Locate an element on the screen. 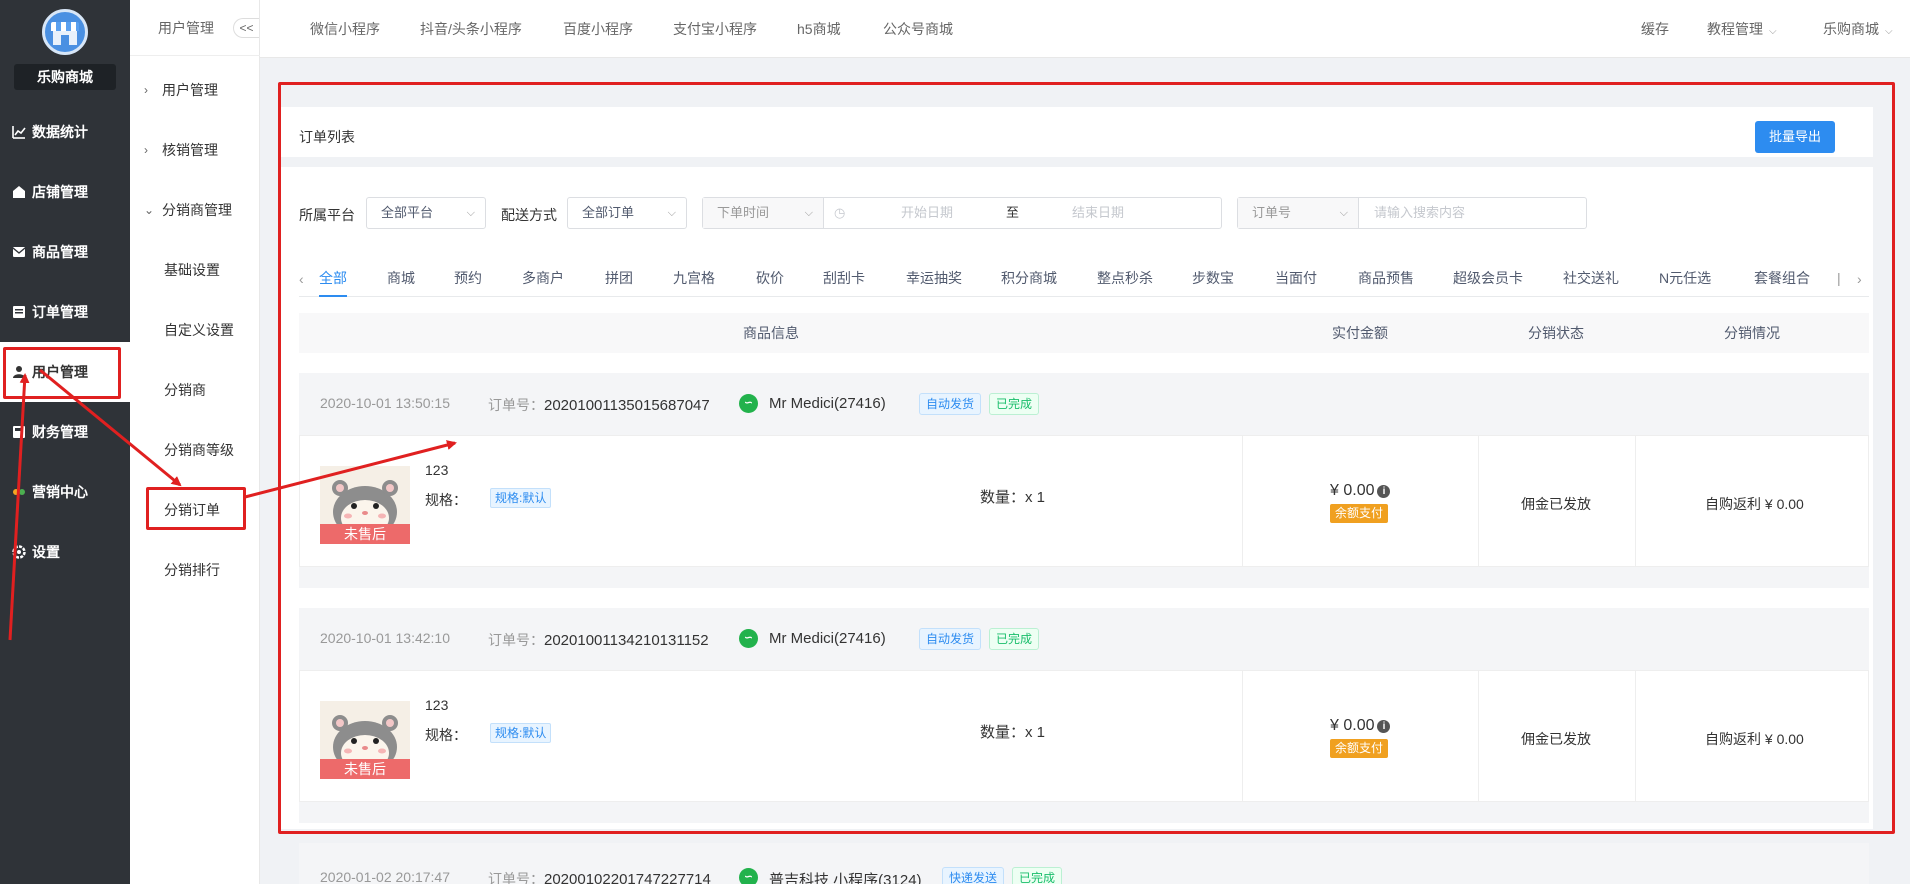 The height and width of the screenshot is (884, 1910). sub-item-basic-settings: 基础设置 is located at coordinates (195, 270).